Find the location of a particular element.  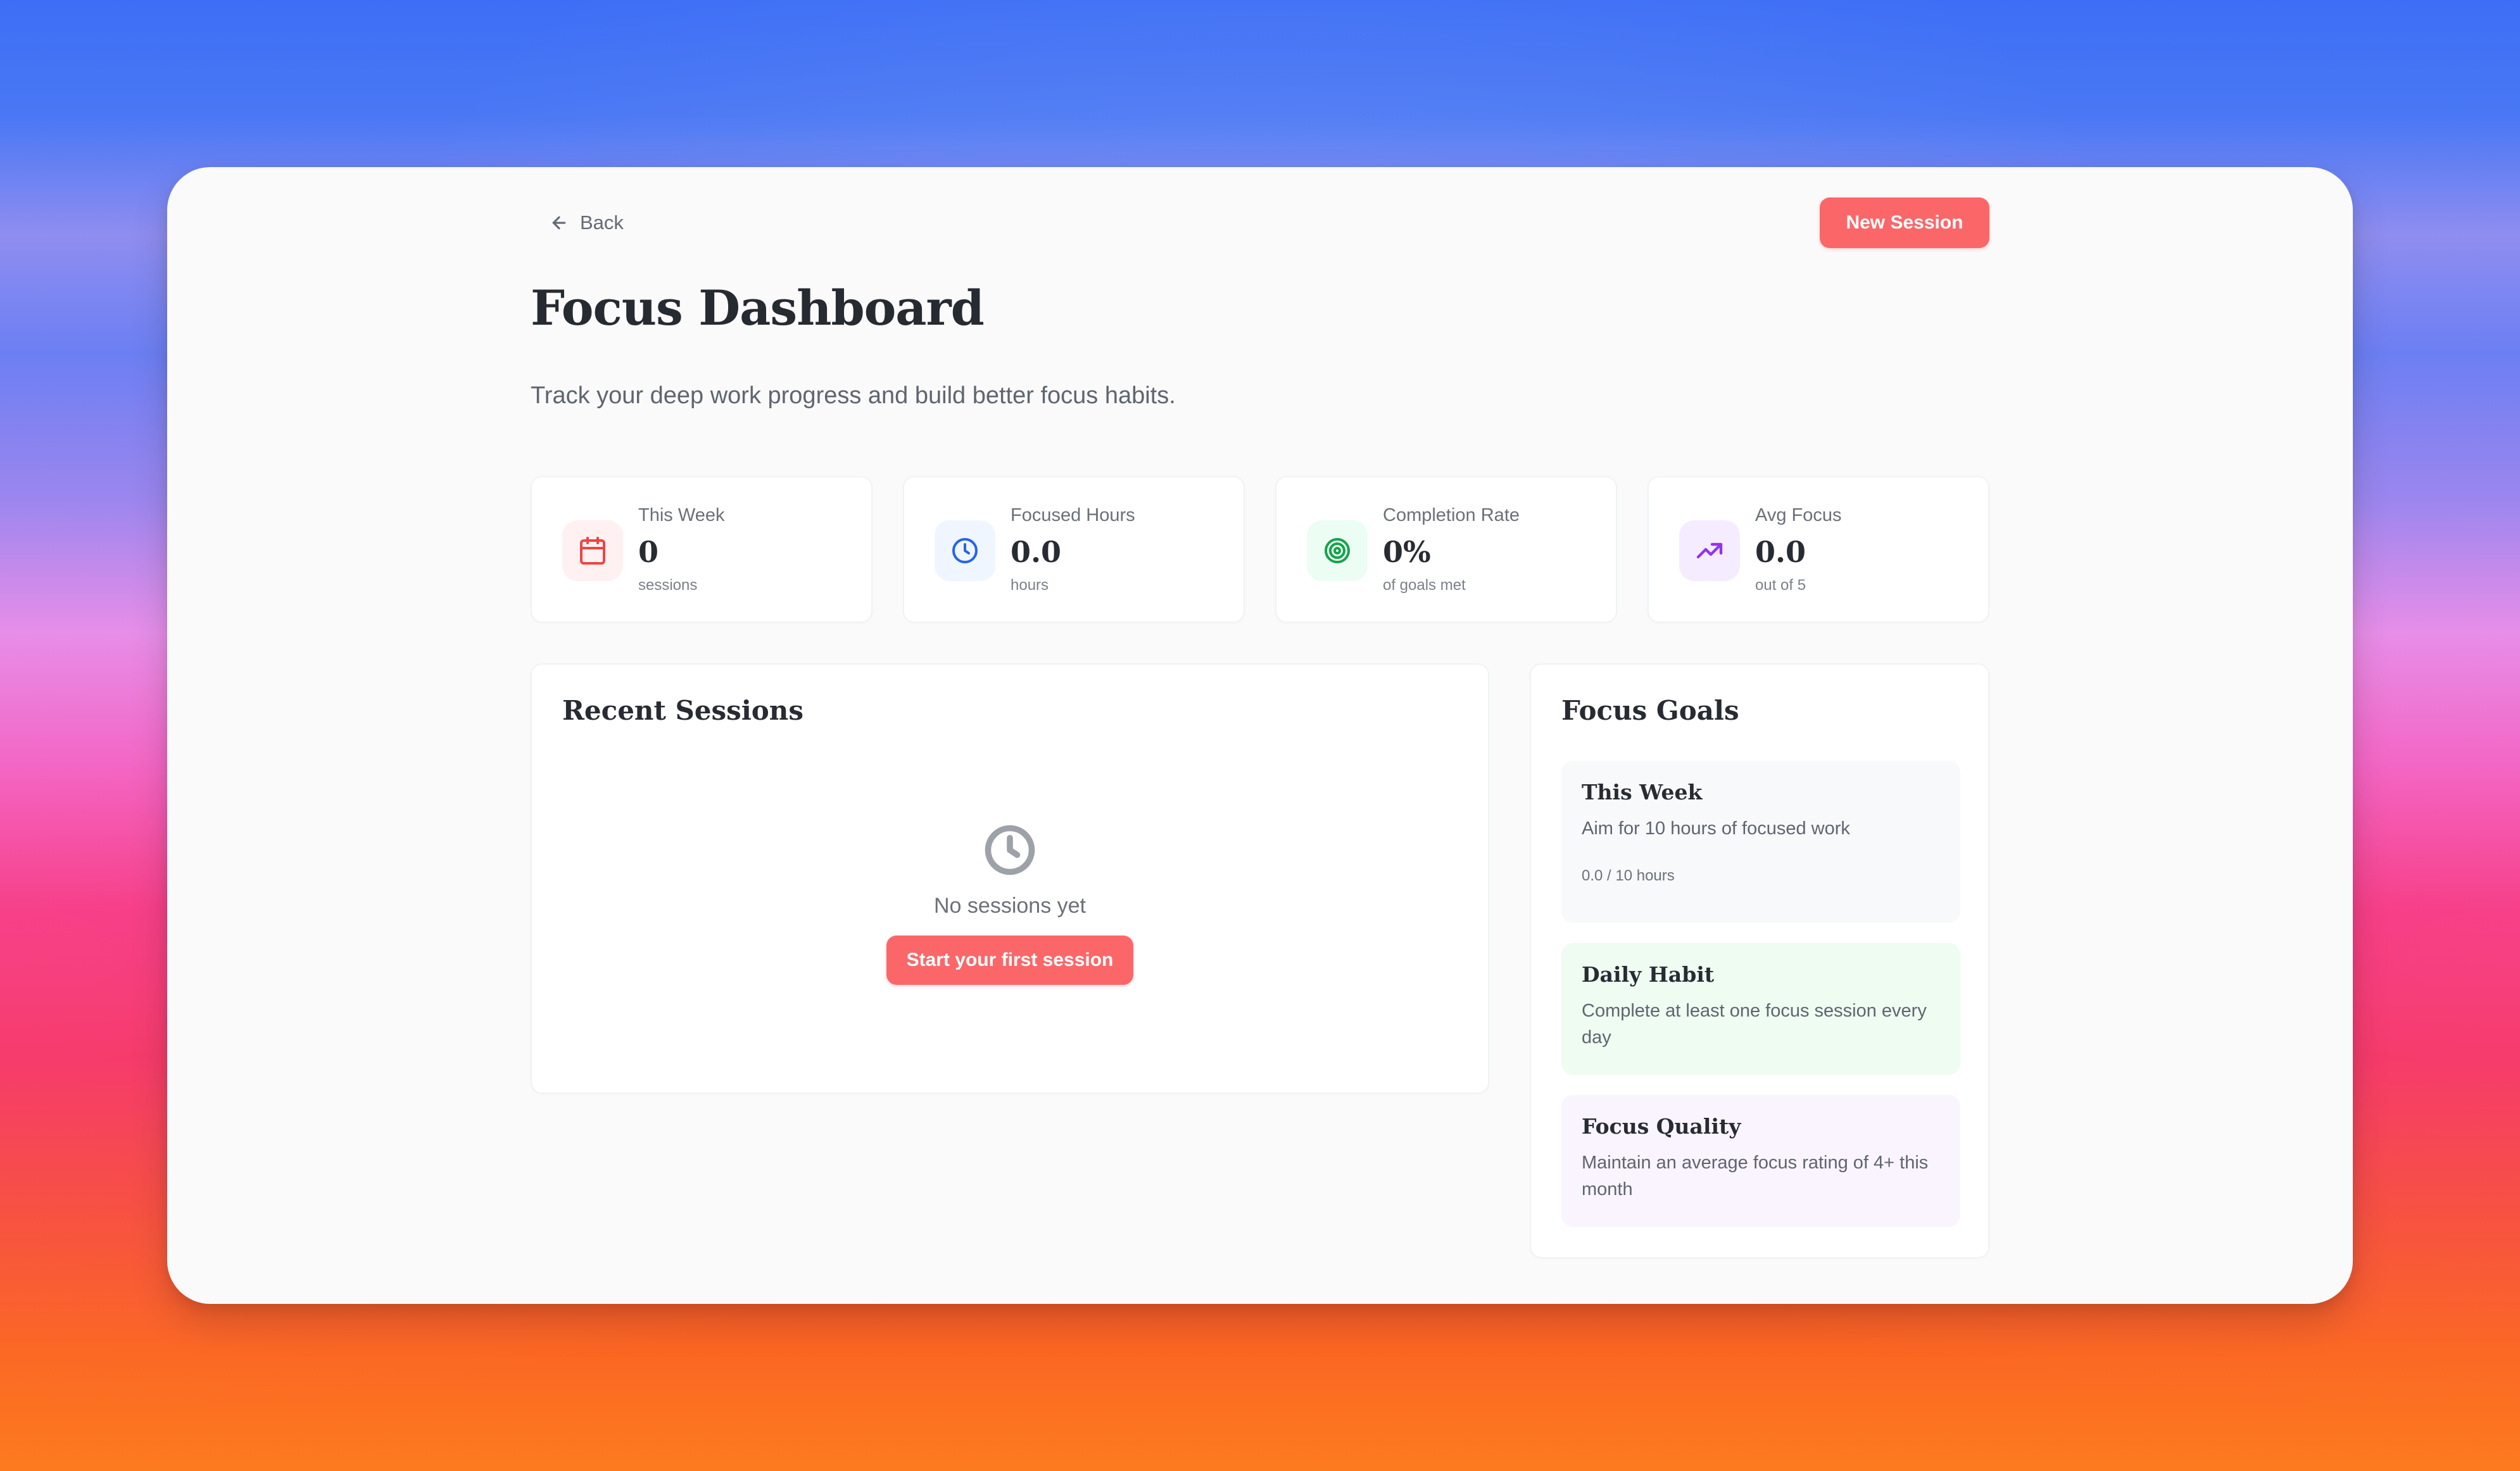

stat-label: Completion Rate is located at coordinates (1451, 515).